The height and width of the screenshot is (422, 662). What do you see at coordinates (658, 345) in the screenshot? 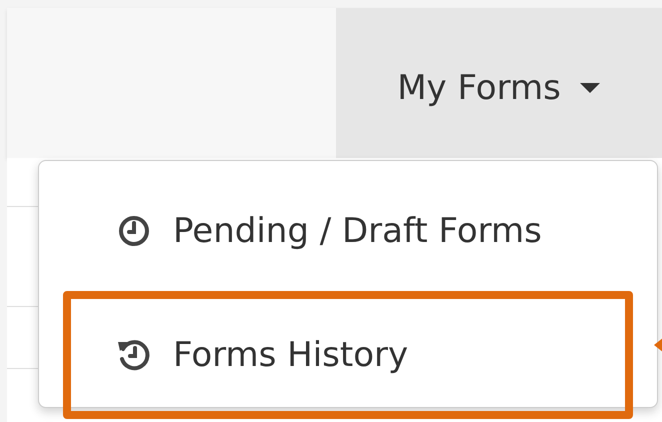
I see `callout-arrow-icon` at bounding box center [658, 345].